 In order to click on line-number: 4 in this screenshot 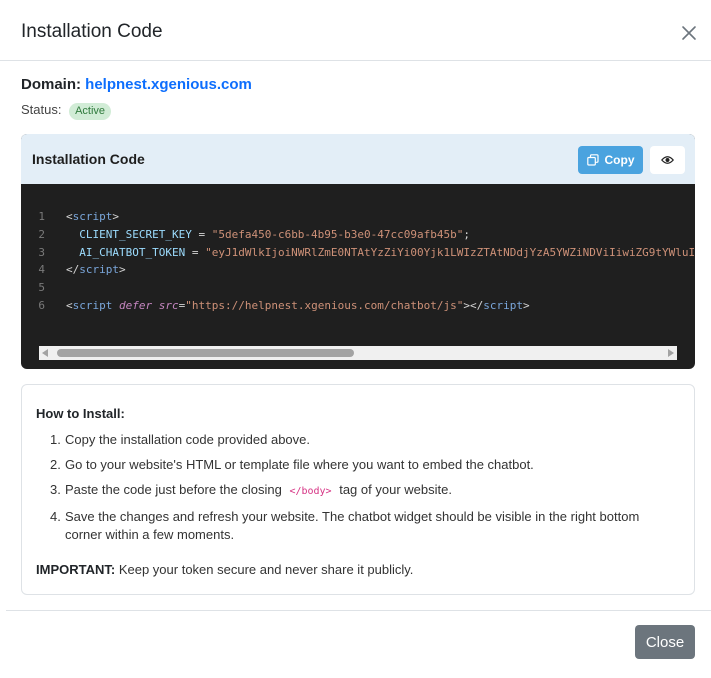, I will do `click(41, 270)`.